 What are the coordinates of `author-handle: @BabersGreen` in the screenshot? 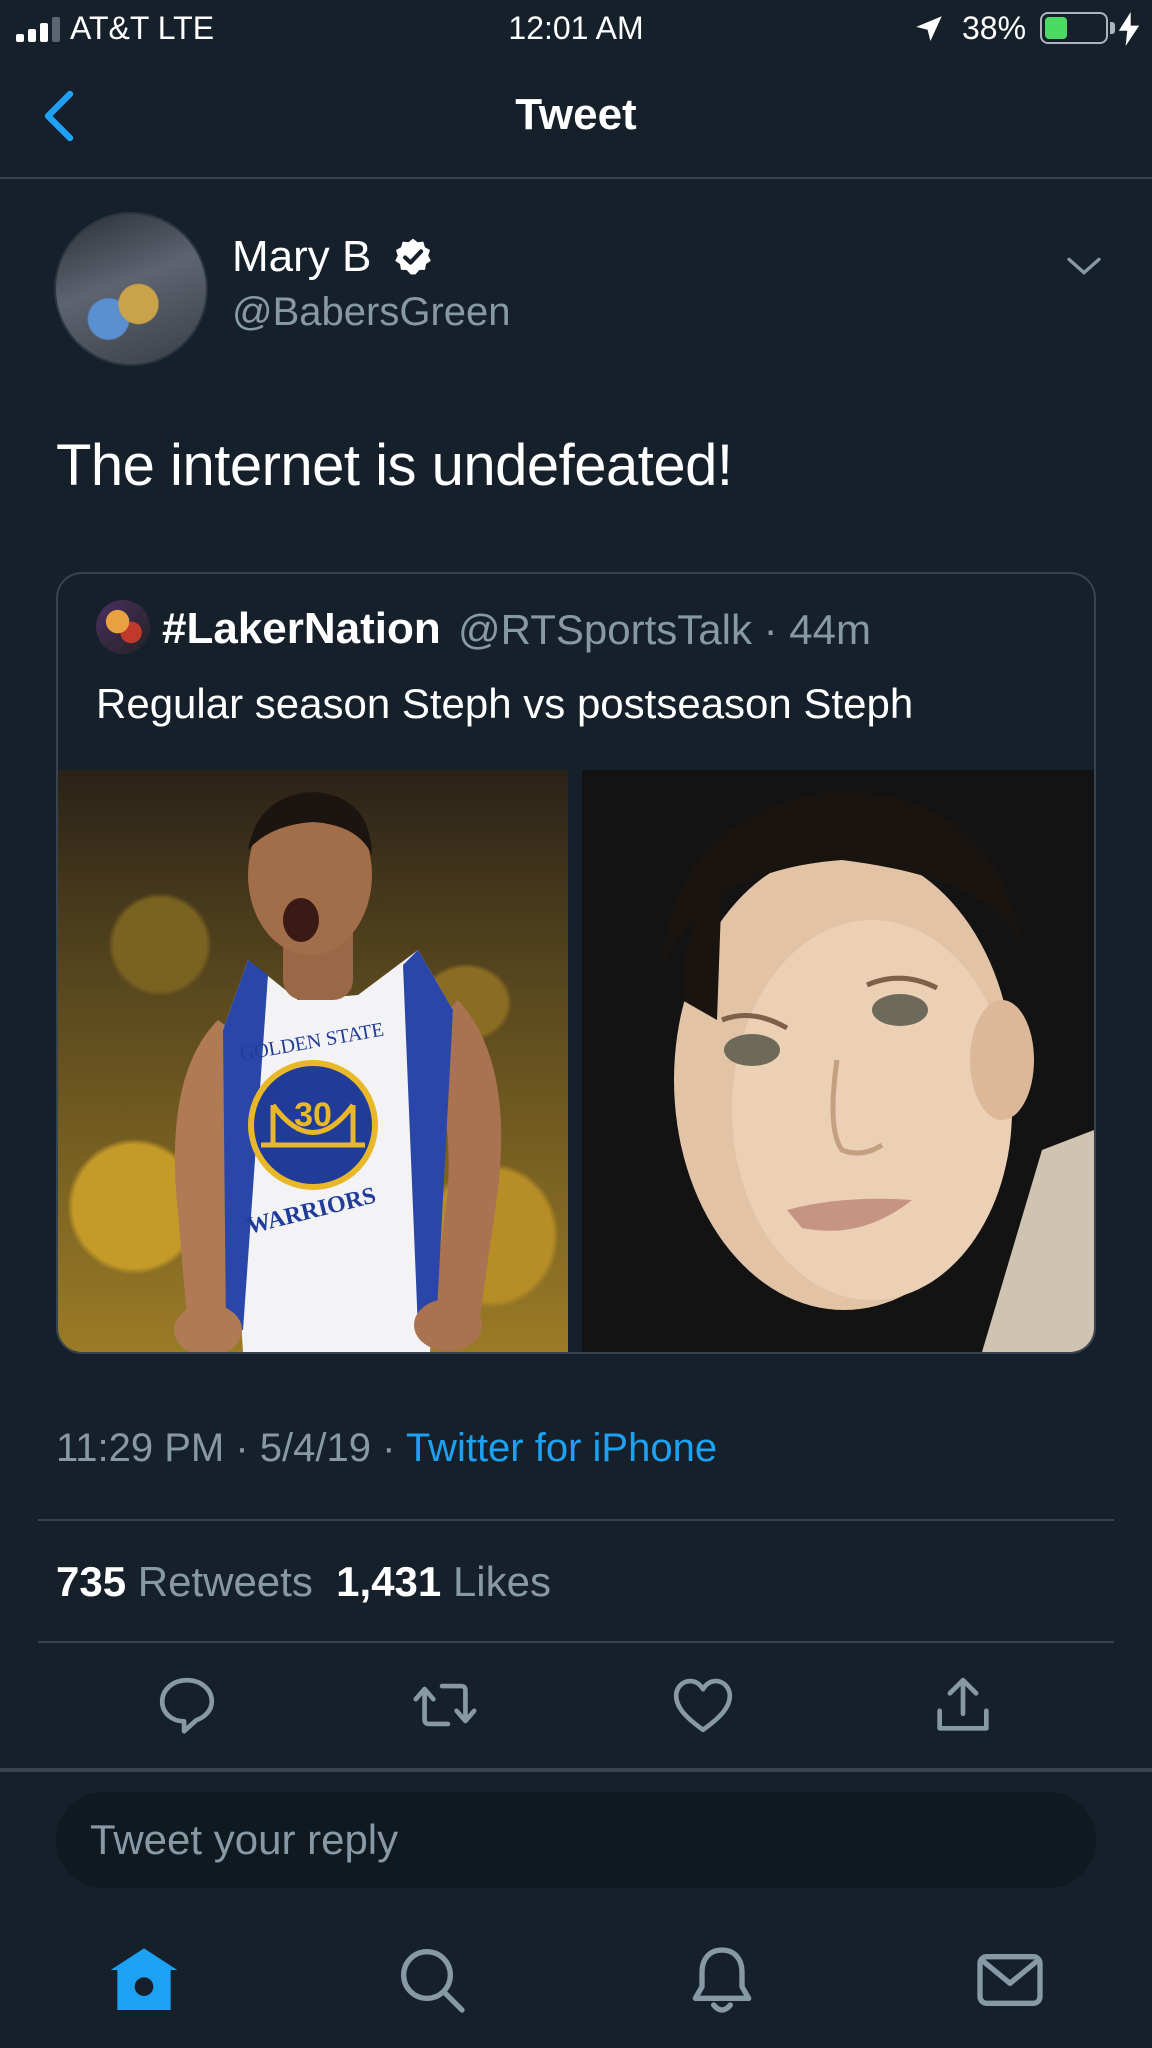 It's located at (371, 312).